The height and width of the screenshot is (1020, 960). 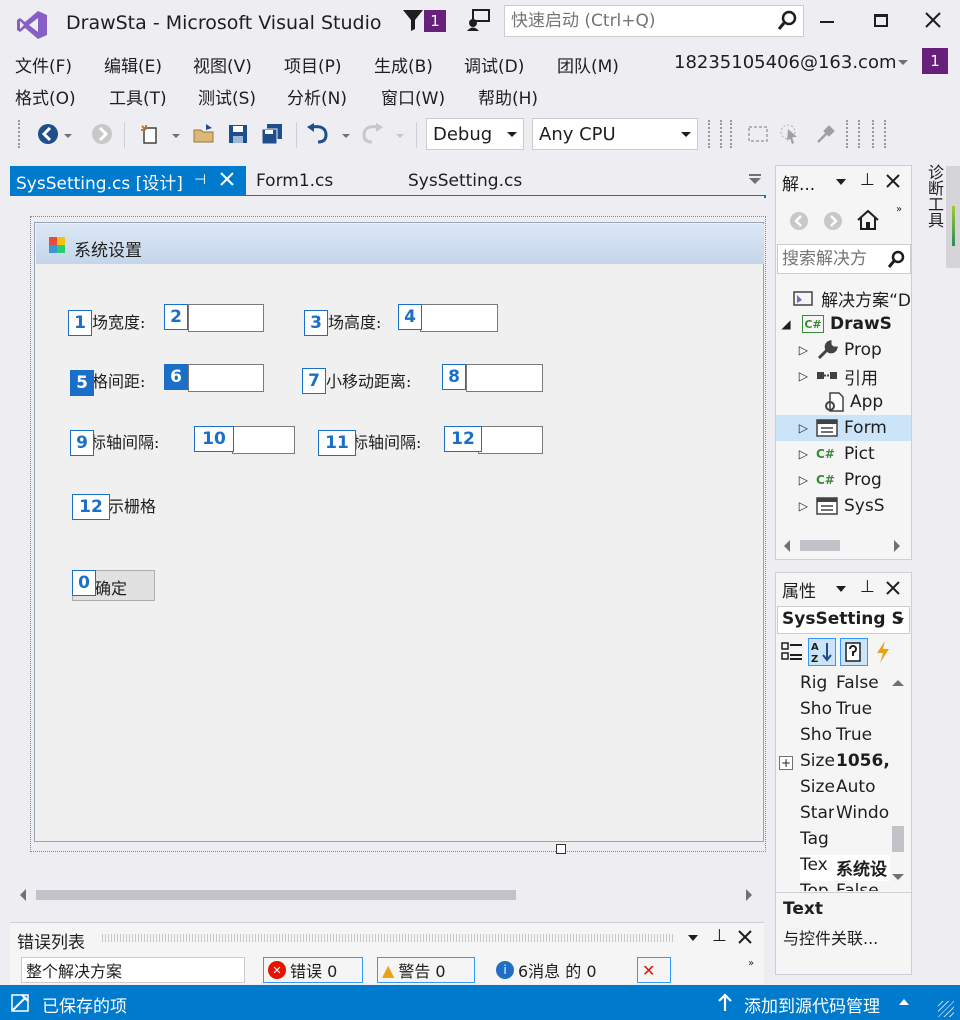 What do you see at coordinates (845, 686) in the screenshot?
I see `prop-row-rig: Rig False` at bounding box center [845, 686].